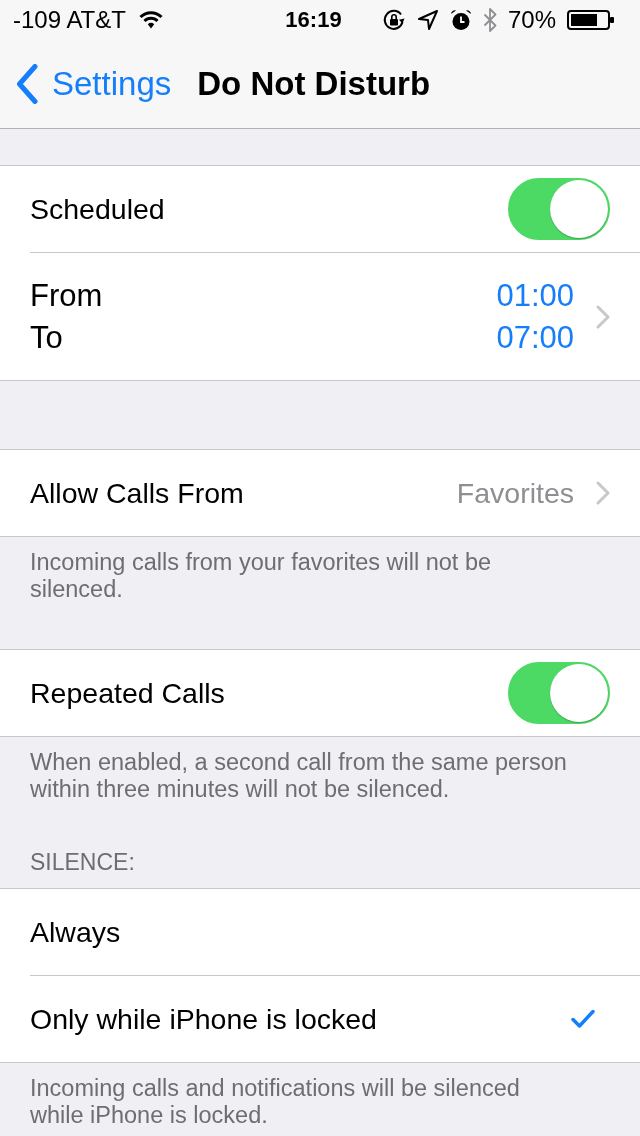  Describe the element at coordinates (515, 493) in the screenshot. I see `row-value: Favorites` at that location.